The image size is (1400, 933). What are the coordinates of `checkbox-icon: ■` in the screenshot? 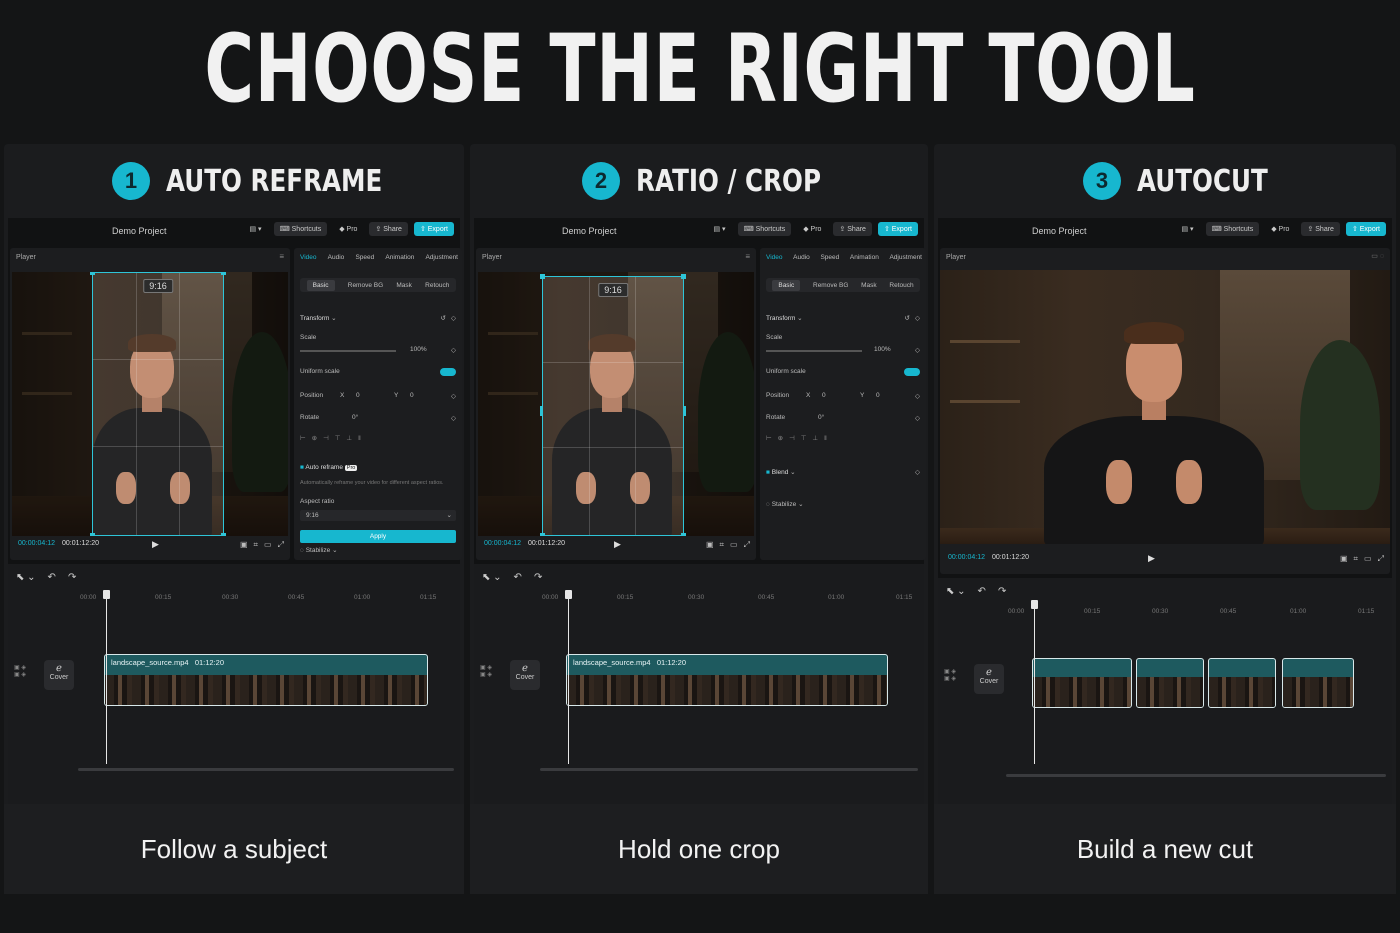 It's located at (768, 472).